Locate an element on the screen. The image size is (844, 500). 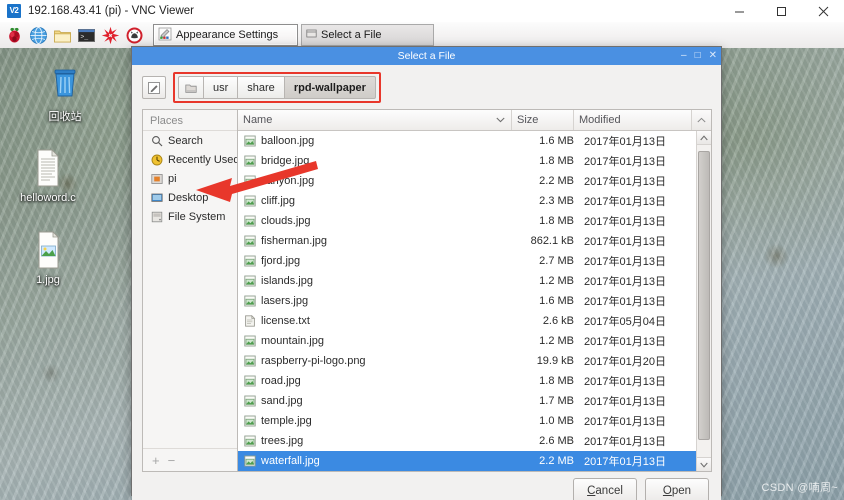
minimize-icon is located at coordinates (739, 11).